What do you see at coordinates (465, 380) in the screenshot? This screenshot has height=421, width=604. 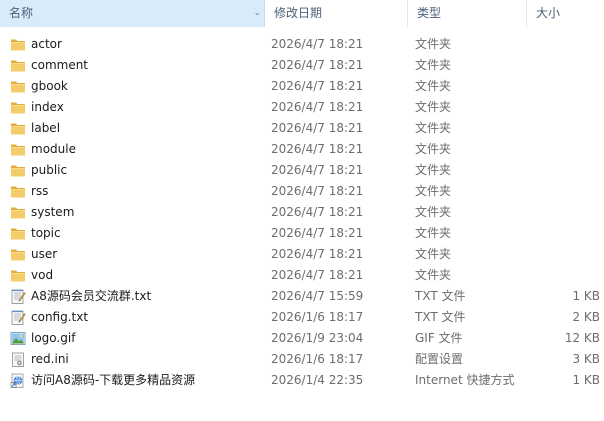 I see `file-type: Internet 快捷方式` at bounding box center [465, 380].